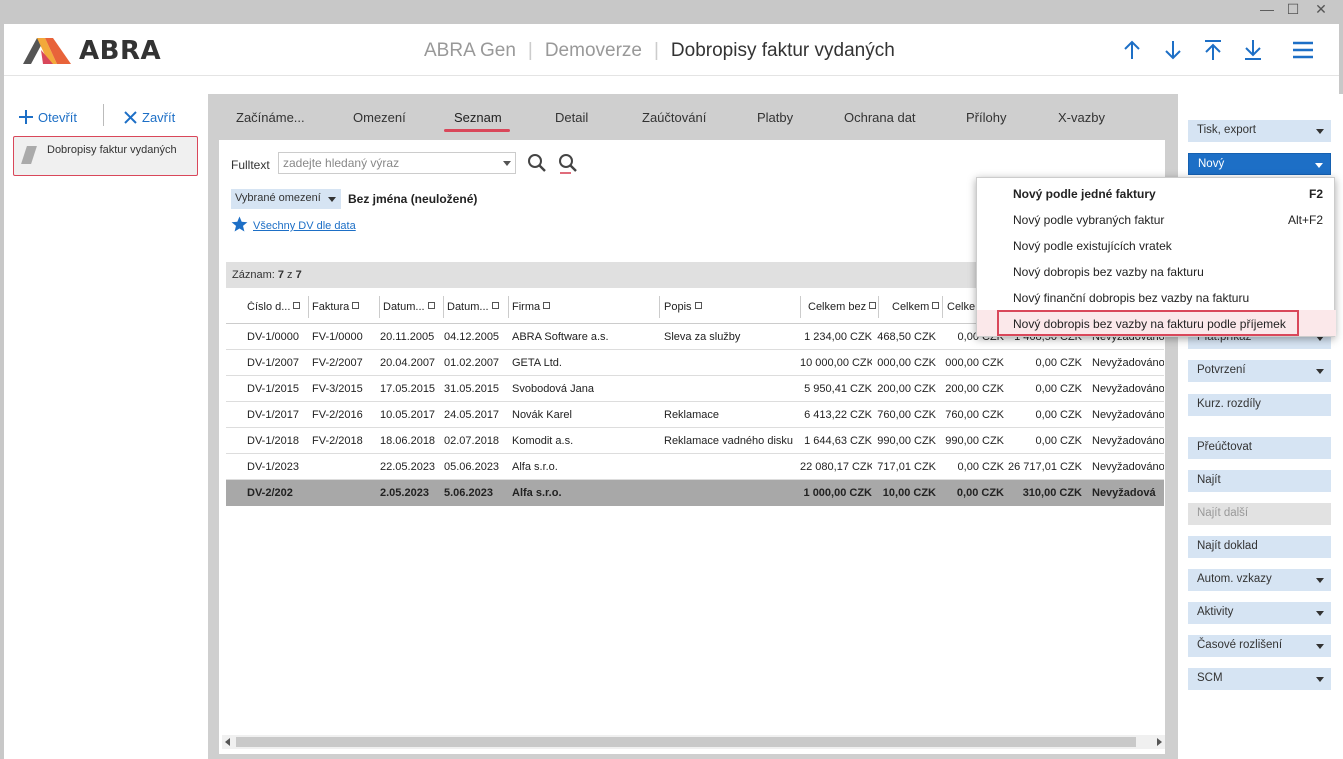 The width and height of the screenshot is (1343, 759). I want to click on open-button: Otevřít, so click(48, 117).